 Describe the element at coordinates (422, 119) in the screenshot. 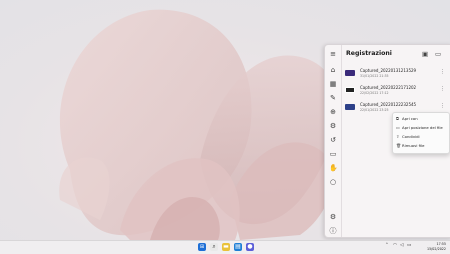

I see `menu-item-open-with: ⧉ Apri con` at that location.